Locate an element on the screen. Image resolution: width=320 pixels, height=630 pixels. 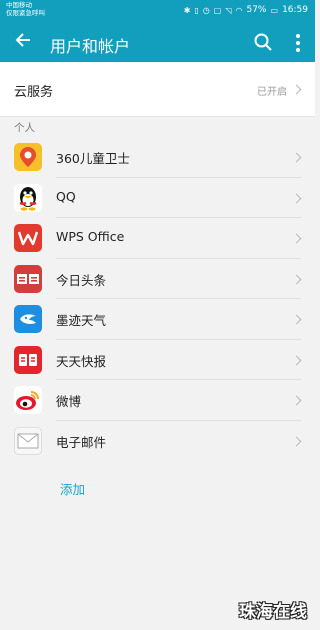
account-row-wps: WPS Office is located at coordinates (157, 238).